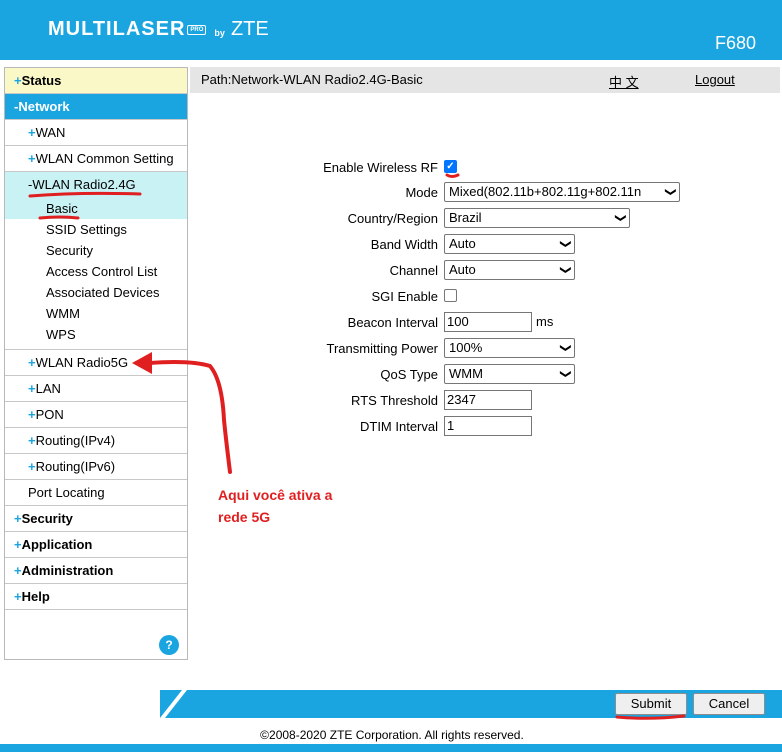  I want to click on bandwidth-value: Auto, so click(462, 243).